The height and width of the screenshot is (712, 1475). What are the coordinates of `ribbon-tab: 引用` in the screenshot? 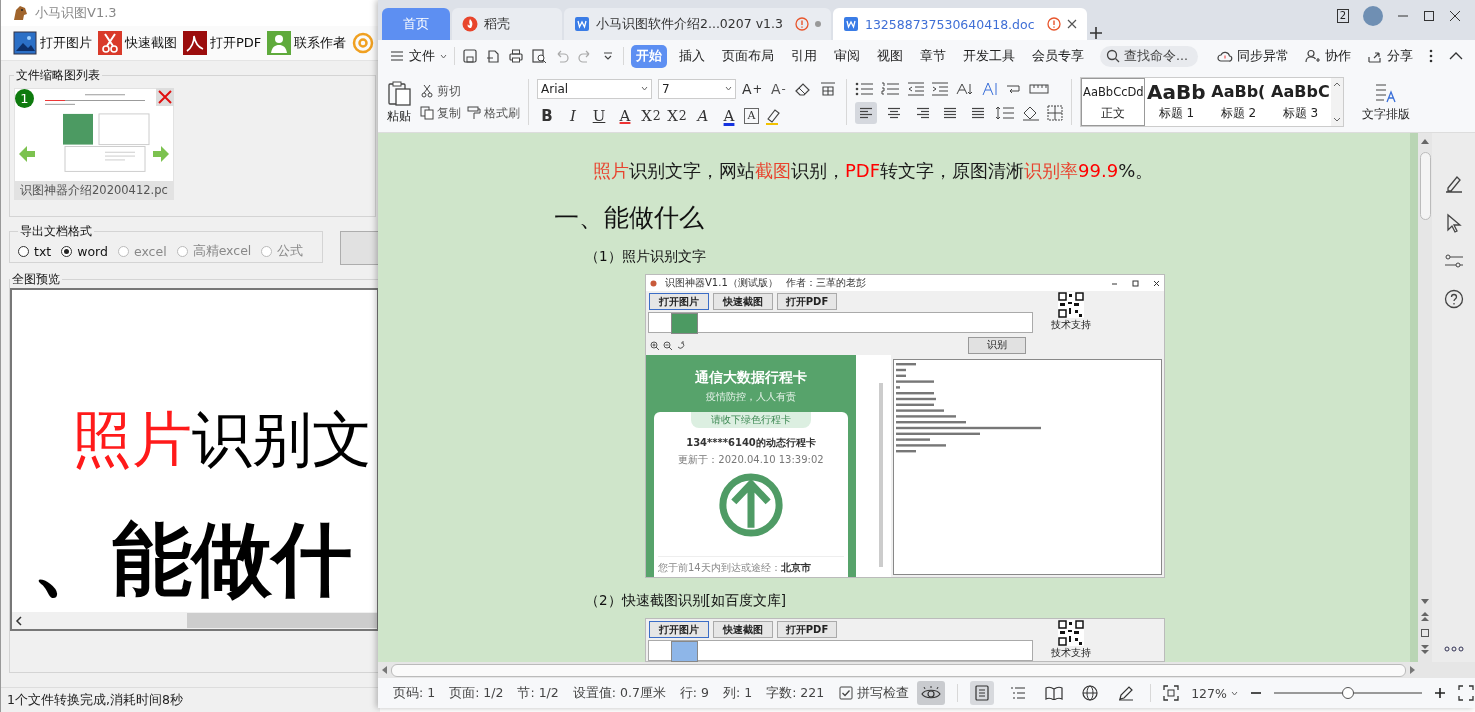 It's located at (804, 56).